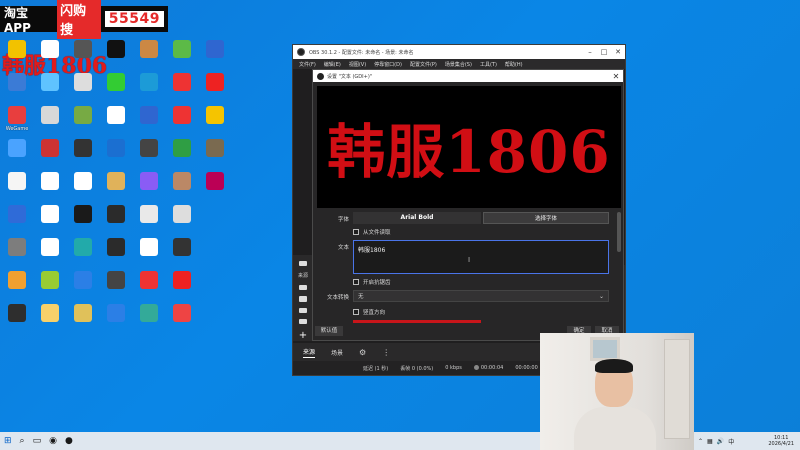 This screenshot has height=450, width=800. What do you see at coordinates (781, 441) in the screenshot?
I see `clock: 10:11 2026/4/21` at bounding box center [781, 441].